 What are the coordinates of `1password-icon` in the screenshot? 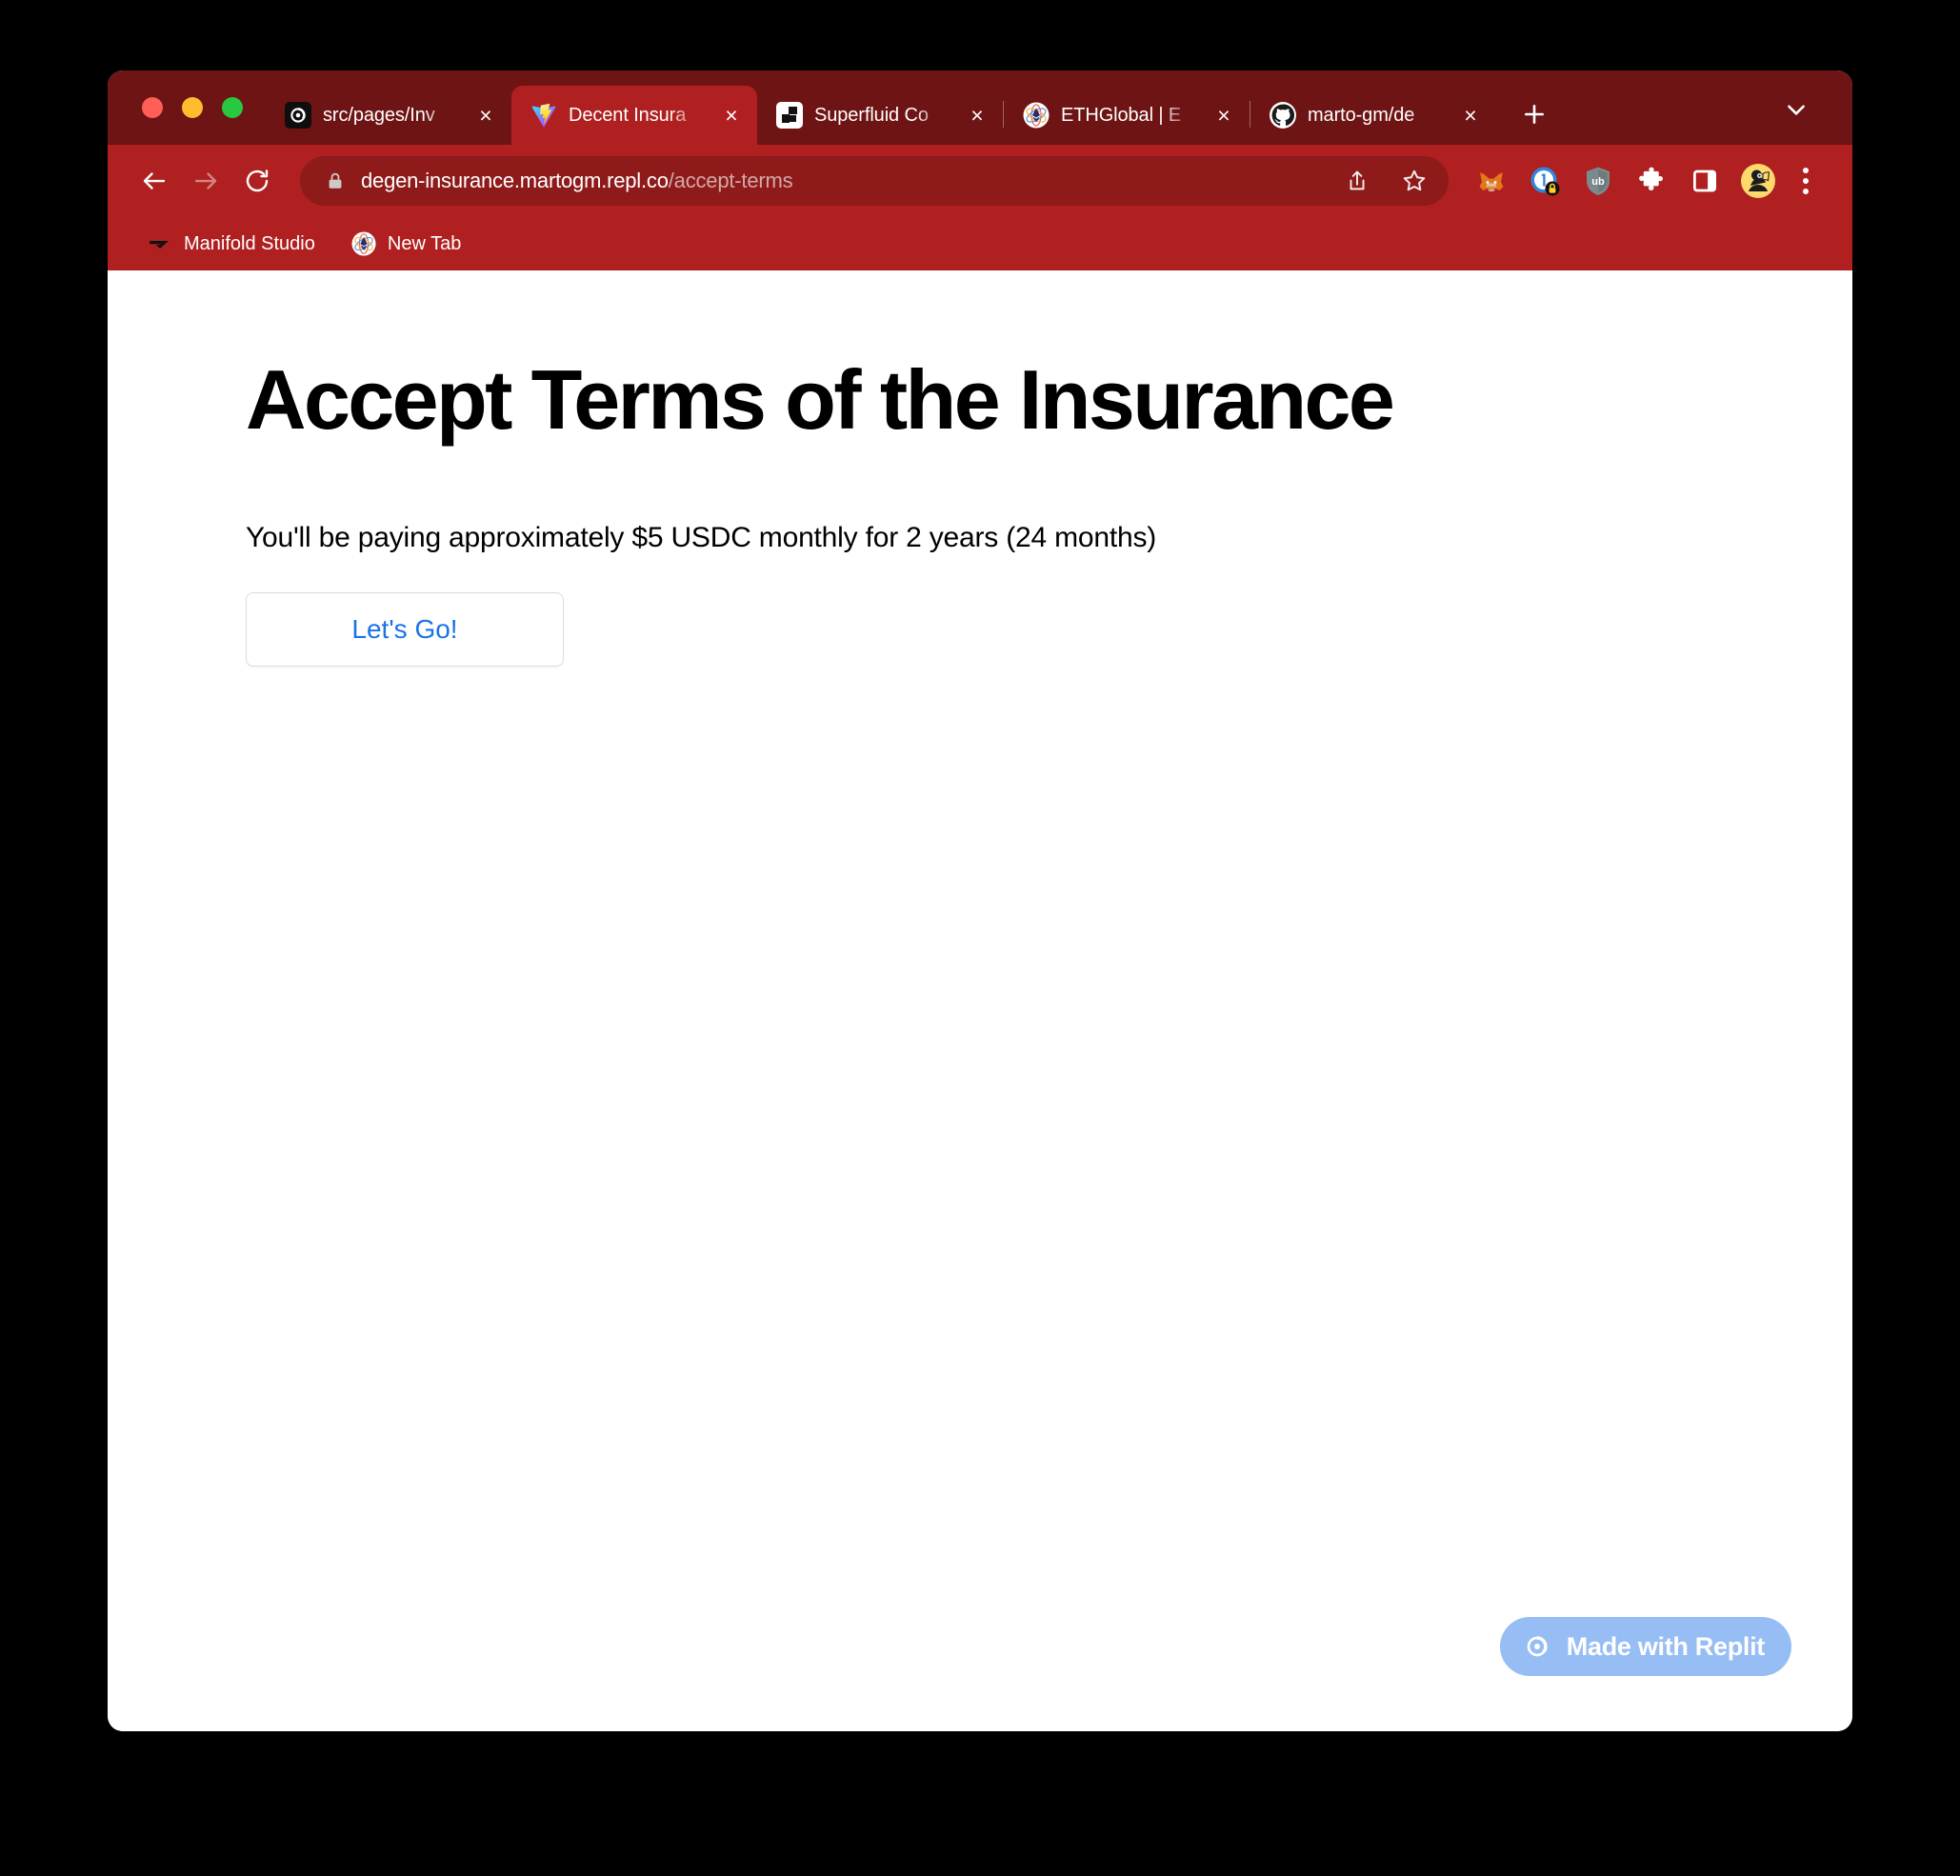 It's located at (1545, 181).